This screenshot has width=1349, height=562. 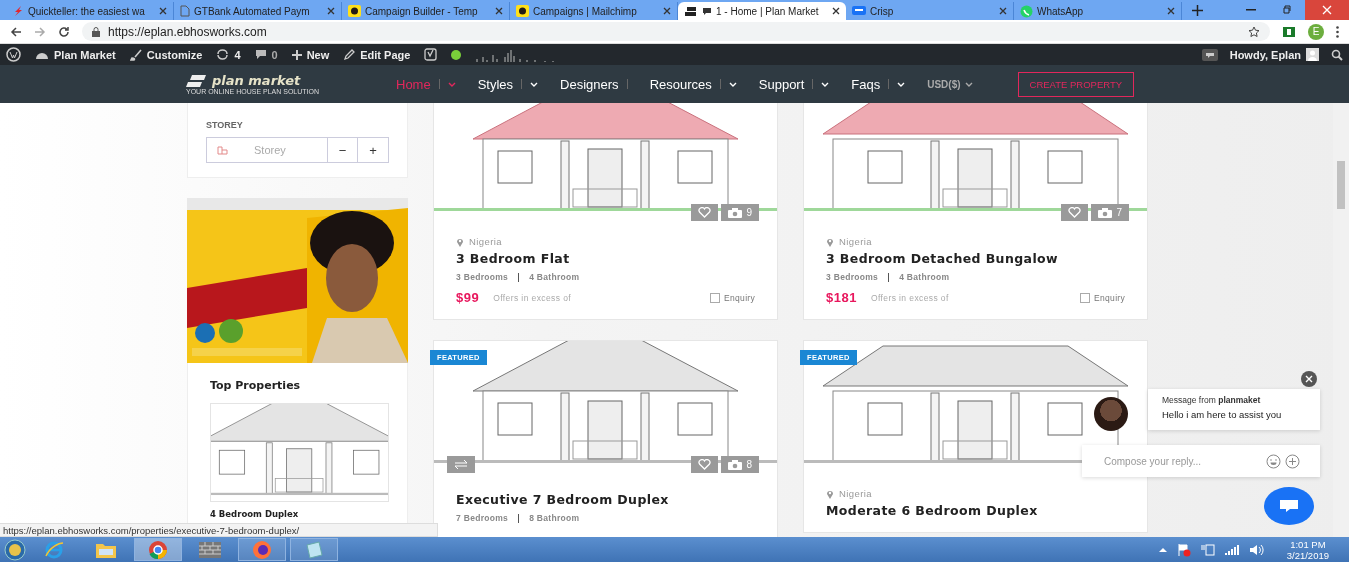 What do you see at coordinates (64, 31) in the screenshot?
I see `reload-icon` at bounding box center [64, 31].